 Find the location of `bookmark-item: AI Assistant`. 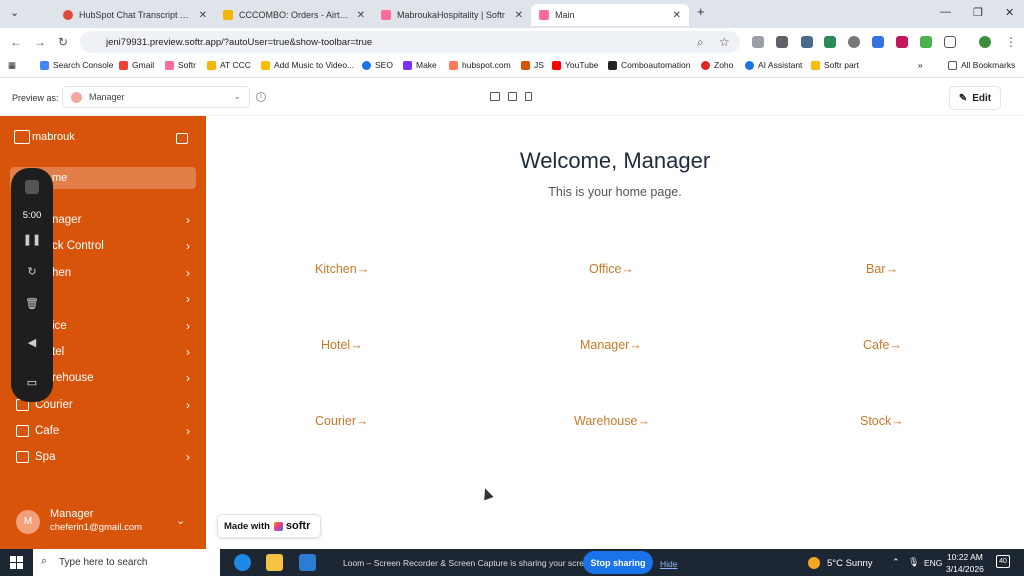

bookmark-item: AI Assistant is located at coordinates (773, 65).